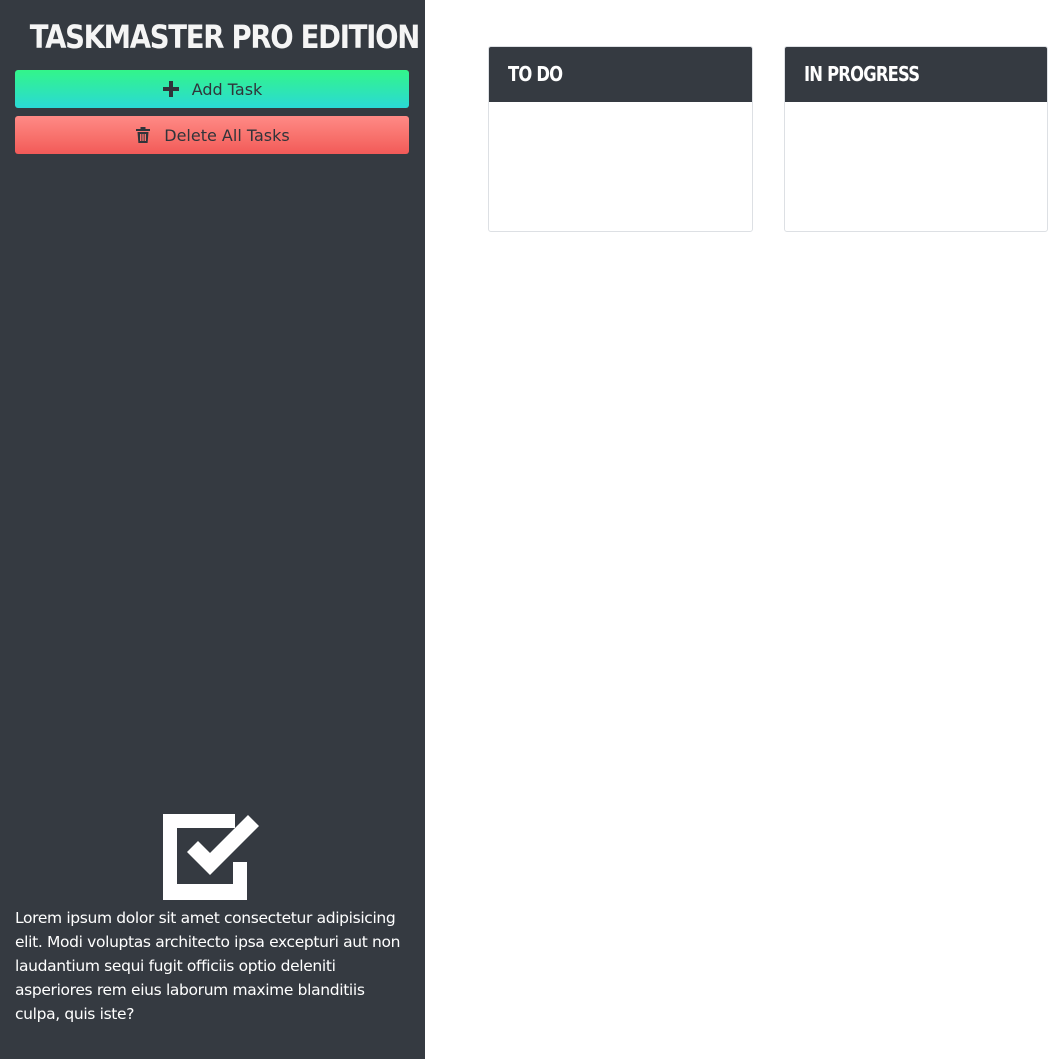 The height and width of the screenshot is (1059, 1058). I want to click on column-todo-dropzone, so click(620, 166).